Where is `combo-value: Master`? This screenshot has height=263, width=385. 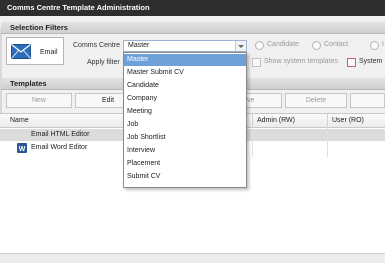
combo-value: Master is located at coordinates (139, 45).